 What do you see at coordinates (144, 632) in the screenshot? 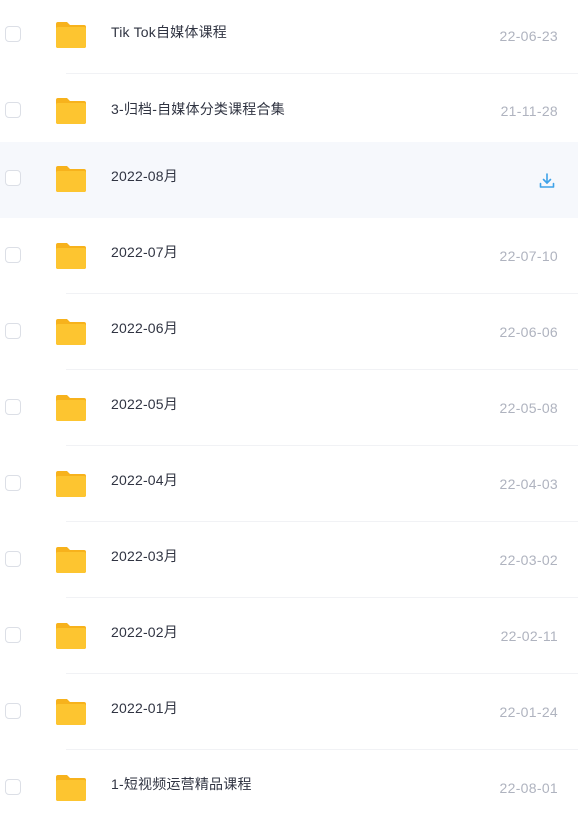
I see `folder-name: 2022-02月` at bounding box center [144, 632].